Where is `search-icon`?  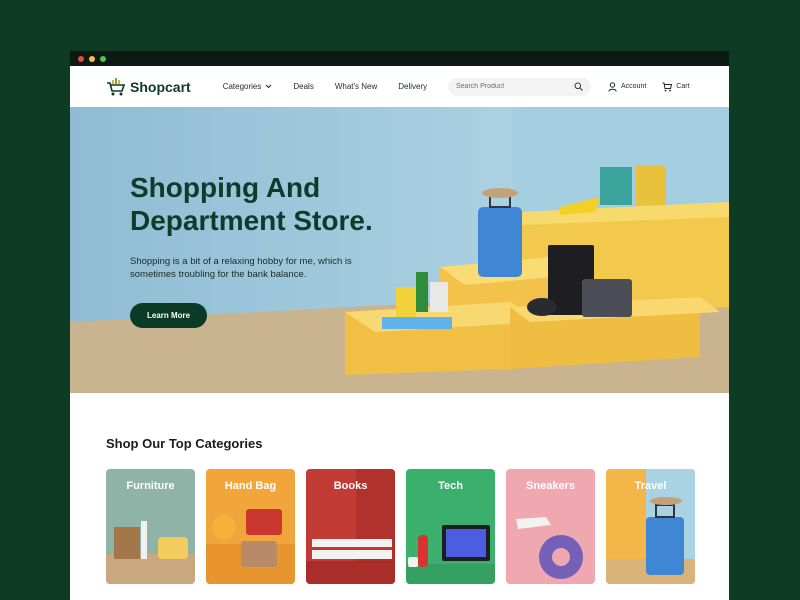 search-icon is located at coordinates (578, 86).